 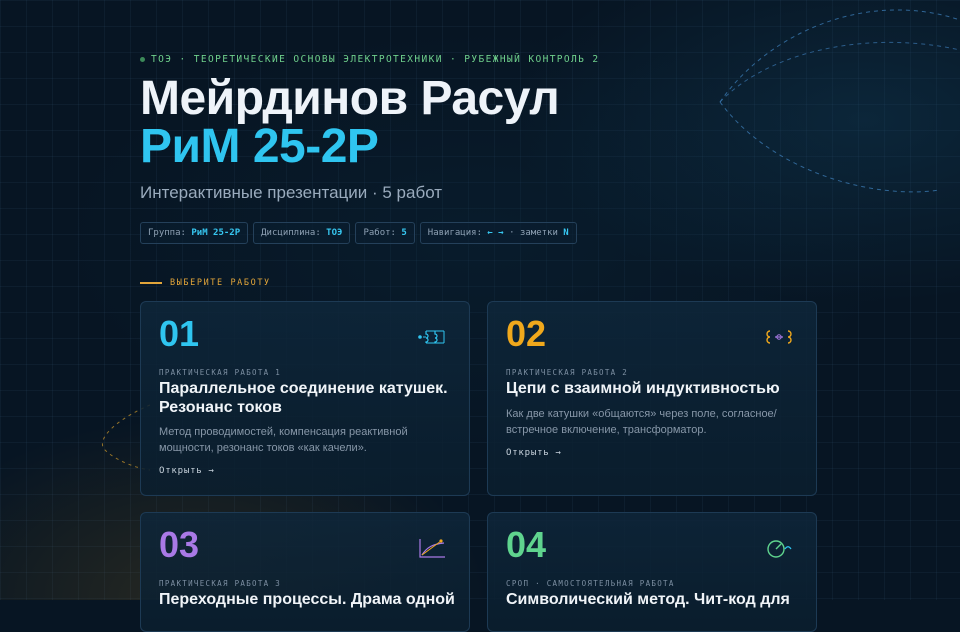 What do you see at coordinates (526, 544) in the screenshot?
I see `card-number: 04` at bounding box center [526, 544].